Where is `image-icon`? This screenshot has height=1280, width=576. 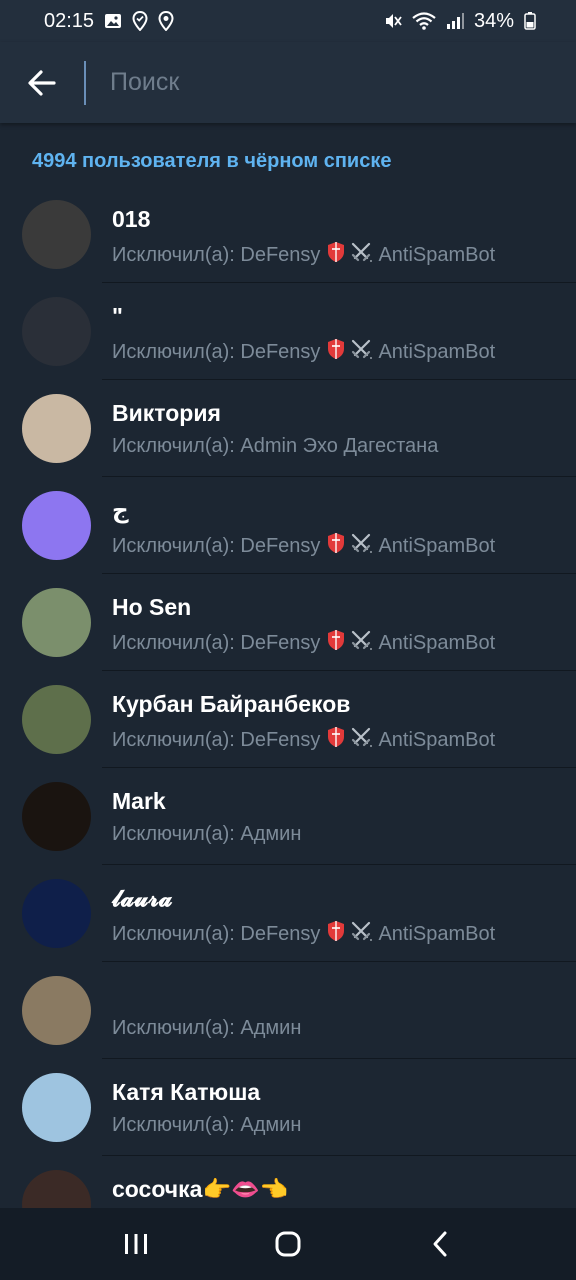 image-icon is located at coordinates (113, 21).